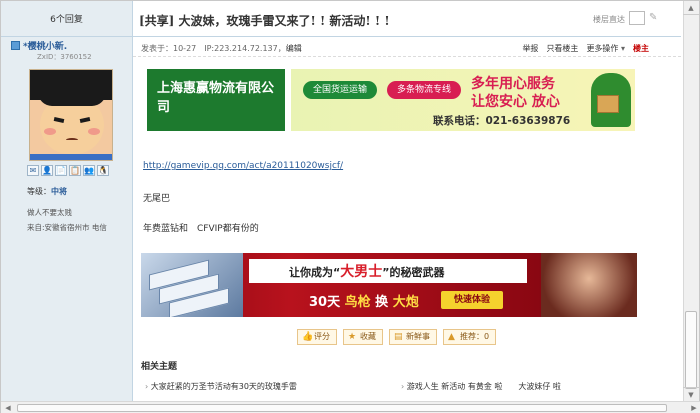  Describe the element at coordinates (103, 170) in the screenshot. I see `qq-icon: 🐧` at that location.